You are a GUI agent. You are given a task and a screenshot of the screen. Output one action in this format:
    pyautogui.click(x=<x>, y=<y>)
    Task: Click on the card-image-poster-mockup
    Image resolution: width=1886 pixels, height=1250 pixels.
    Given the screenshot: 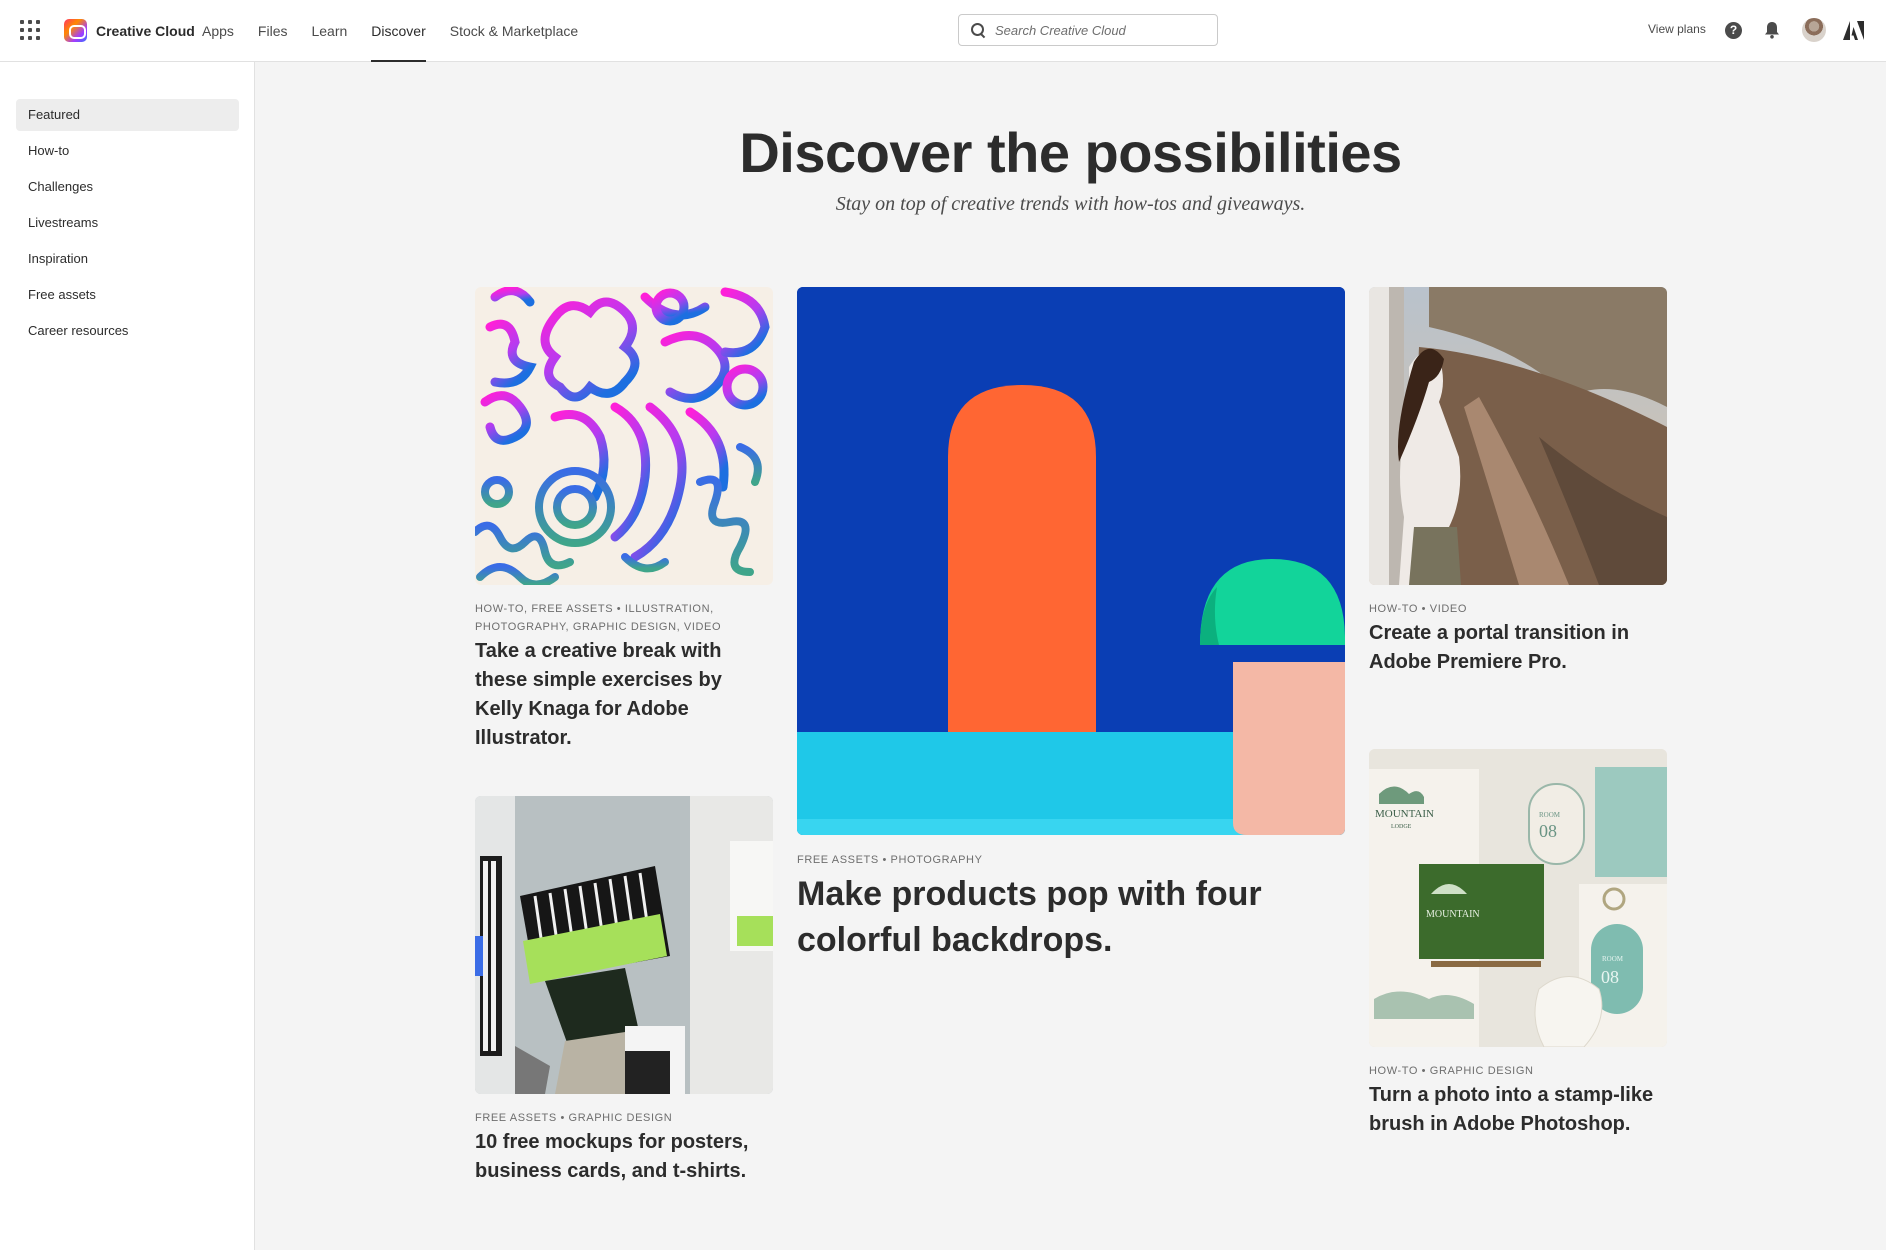 What is the action you would take?
    pyautogui.click(x=624, y=945)
    